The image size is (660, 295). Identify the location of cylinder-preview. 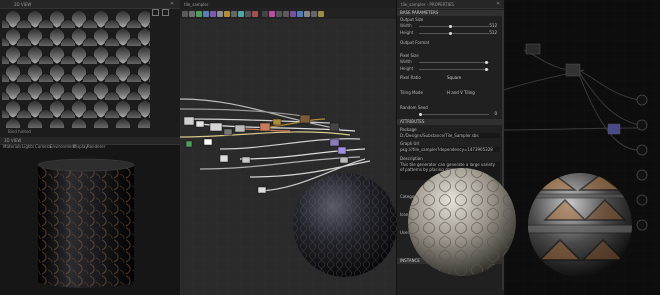
(86, 223).